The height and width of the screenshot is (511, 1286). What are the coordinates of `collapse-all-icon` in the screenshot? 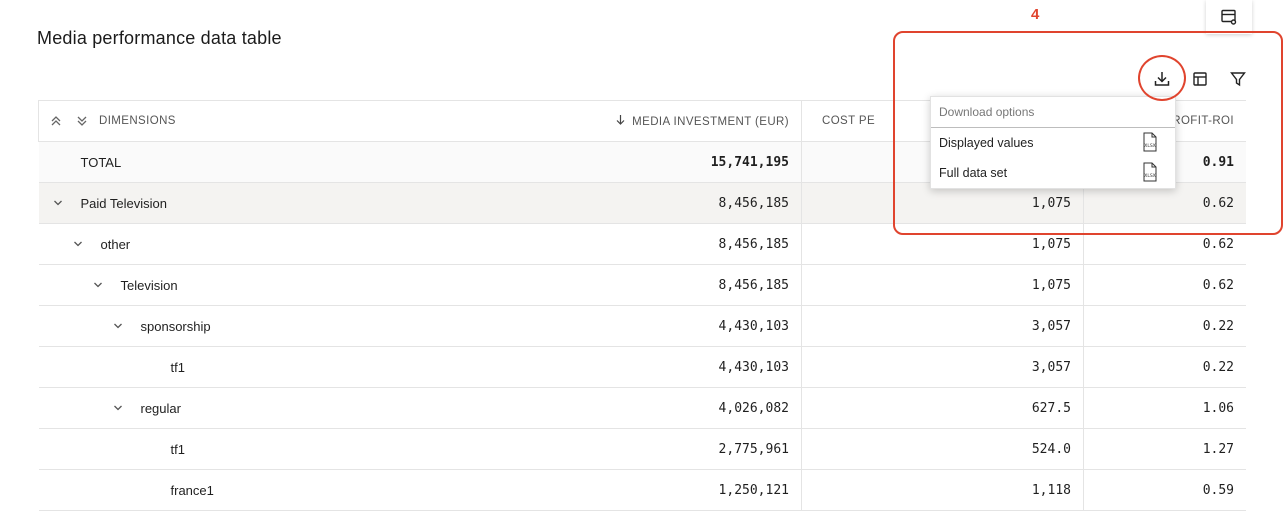 It's located at (82, 121).